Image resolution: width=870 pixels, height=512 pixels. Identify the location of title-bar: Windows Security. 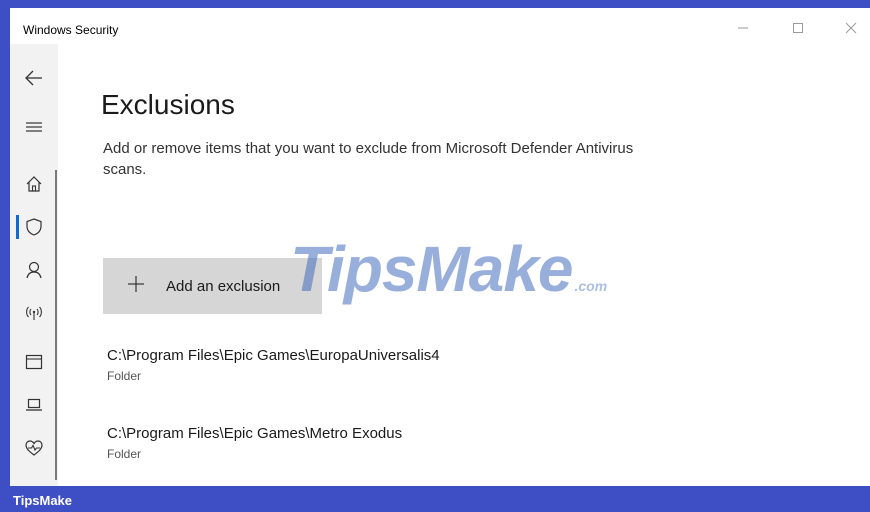
(440, 26).